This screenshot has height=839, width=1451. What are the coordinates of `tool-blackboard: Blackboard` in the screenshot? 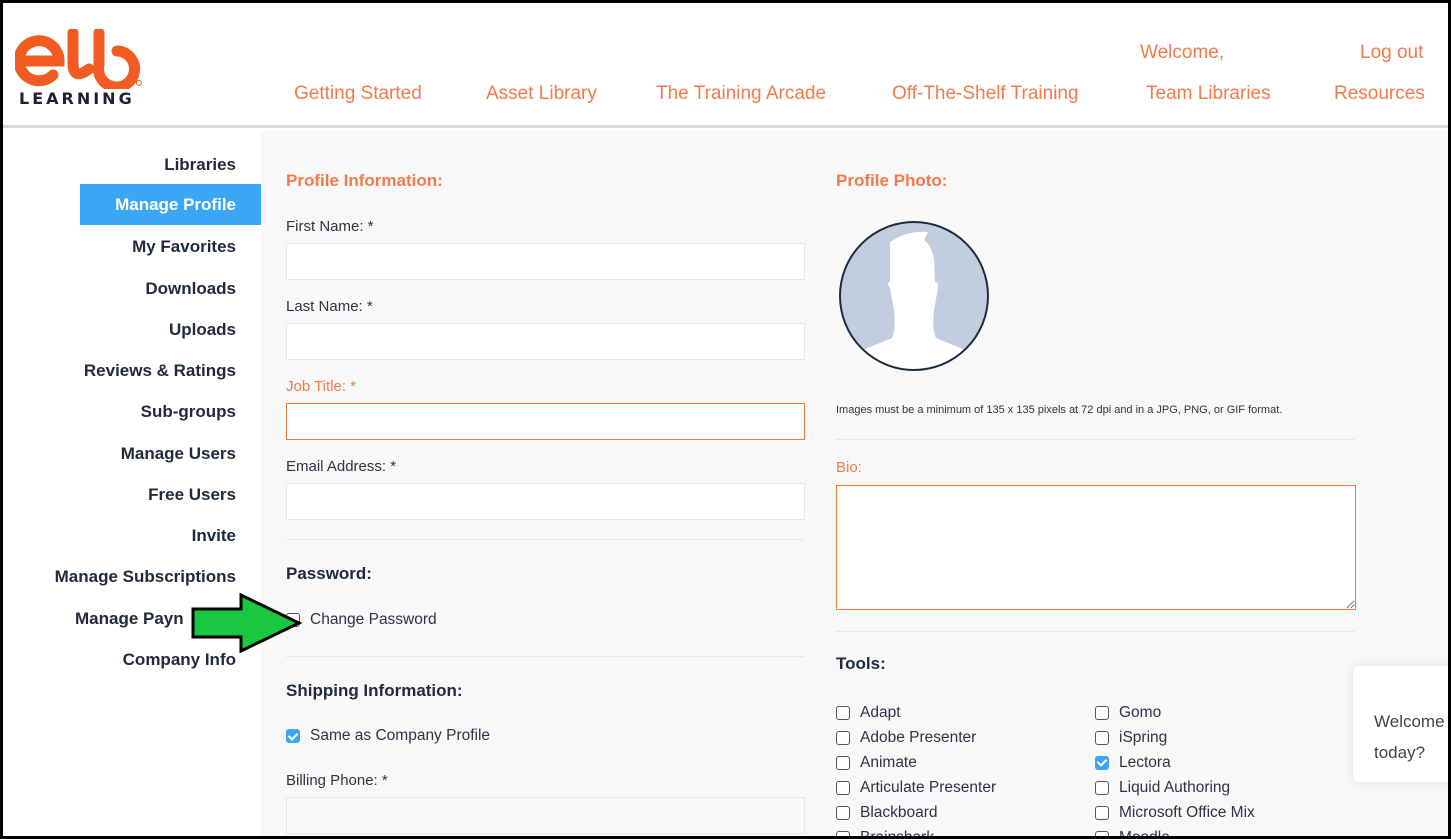 It's located at (916, 812).